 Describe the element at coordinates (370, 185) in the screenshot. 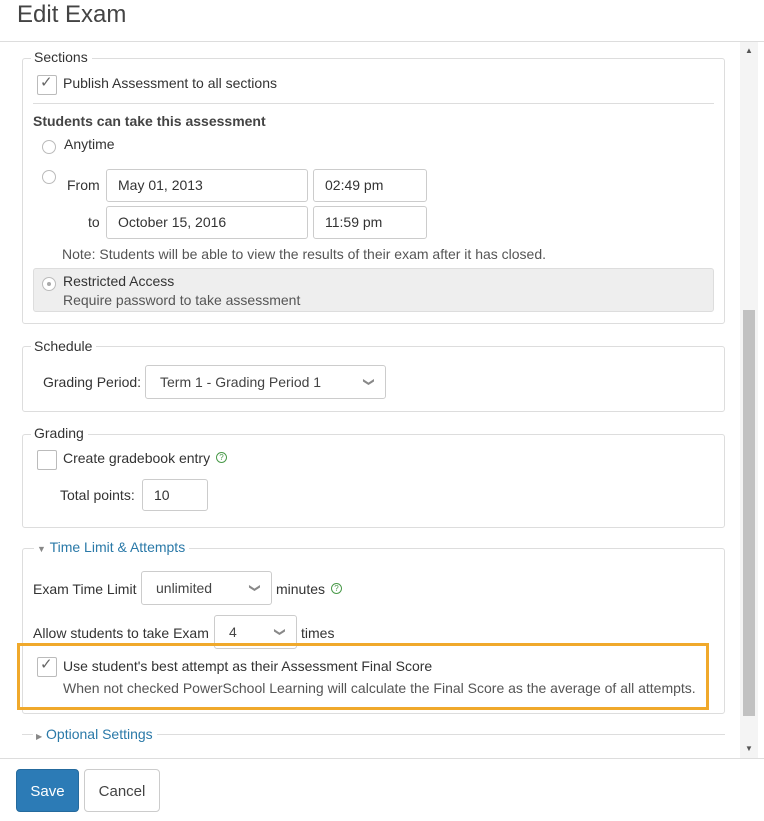

I see `from-time-input: 02:49 pm` at that location.